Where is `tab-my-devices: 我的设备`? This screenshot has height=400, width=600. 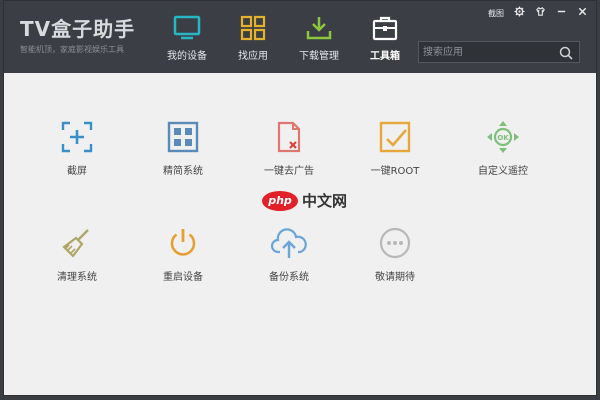 tab-my-devices: 我的设备 is located at coordinates (187, 38).